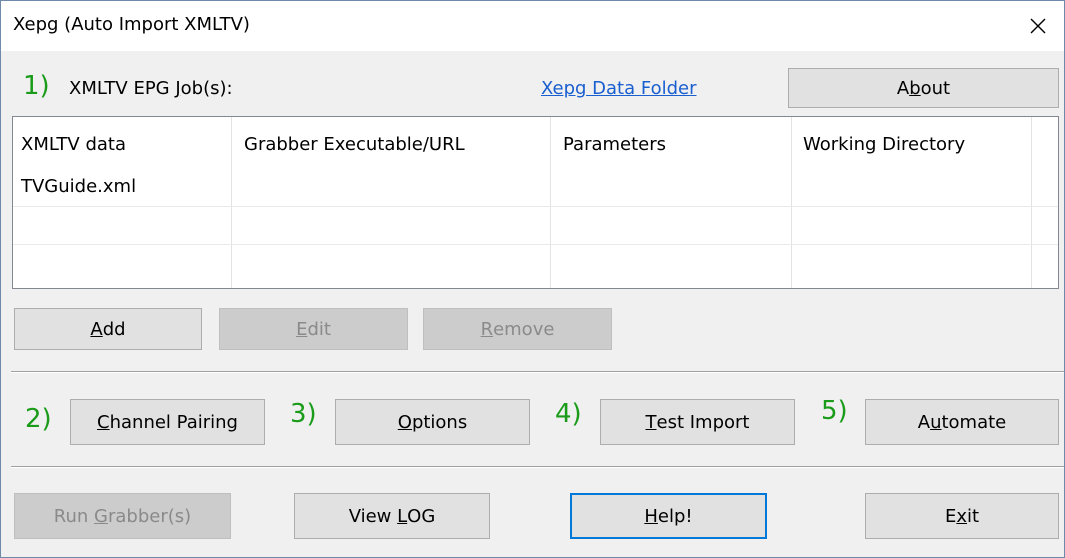  Describe the element at coordinates (619, 88) in the screenshot. I see `data-folder-link: Xepg Data Folder` at that location.